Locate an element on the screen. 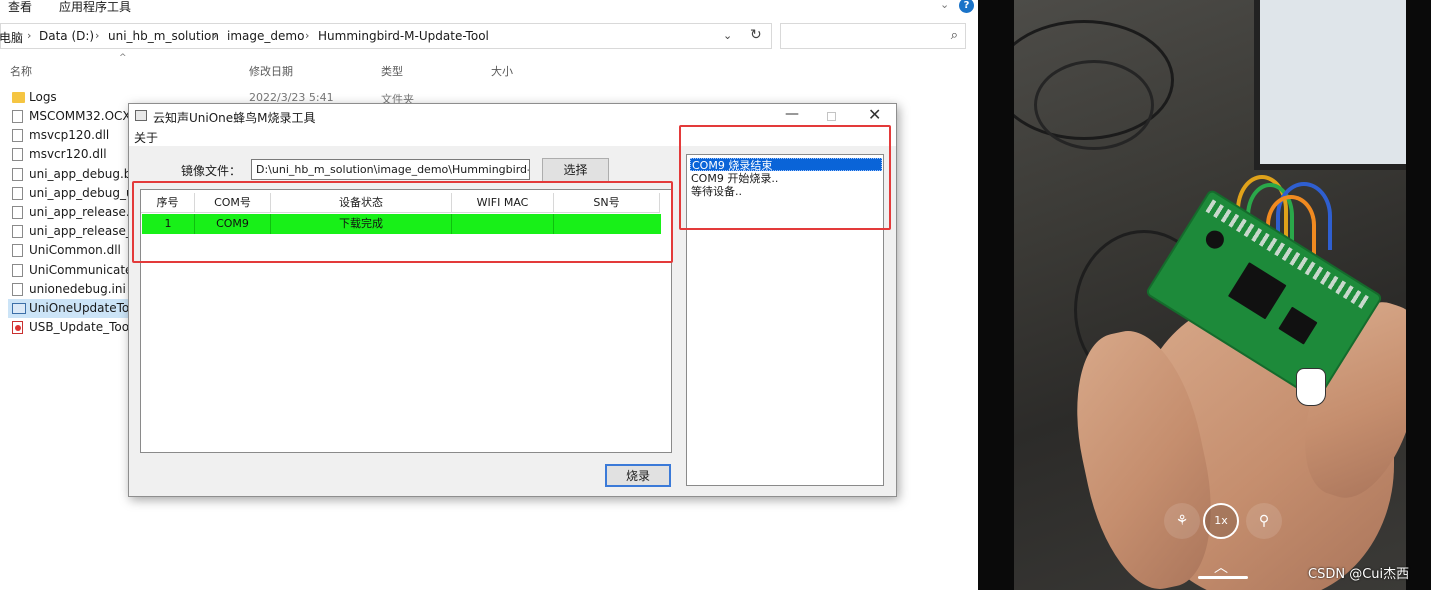 This screenshot has width=1431, height=590. file-name: USB_Update_Tool_ is located at coordinates (81, 327).